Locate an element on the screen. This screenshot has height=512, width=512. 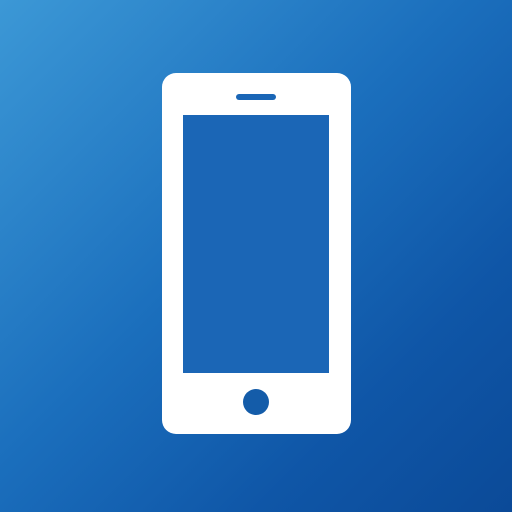
phone-speaker is located at coordinates (256, 97).